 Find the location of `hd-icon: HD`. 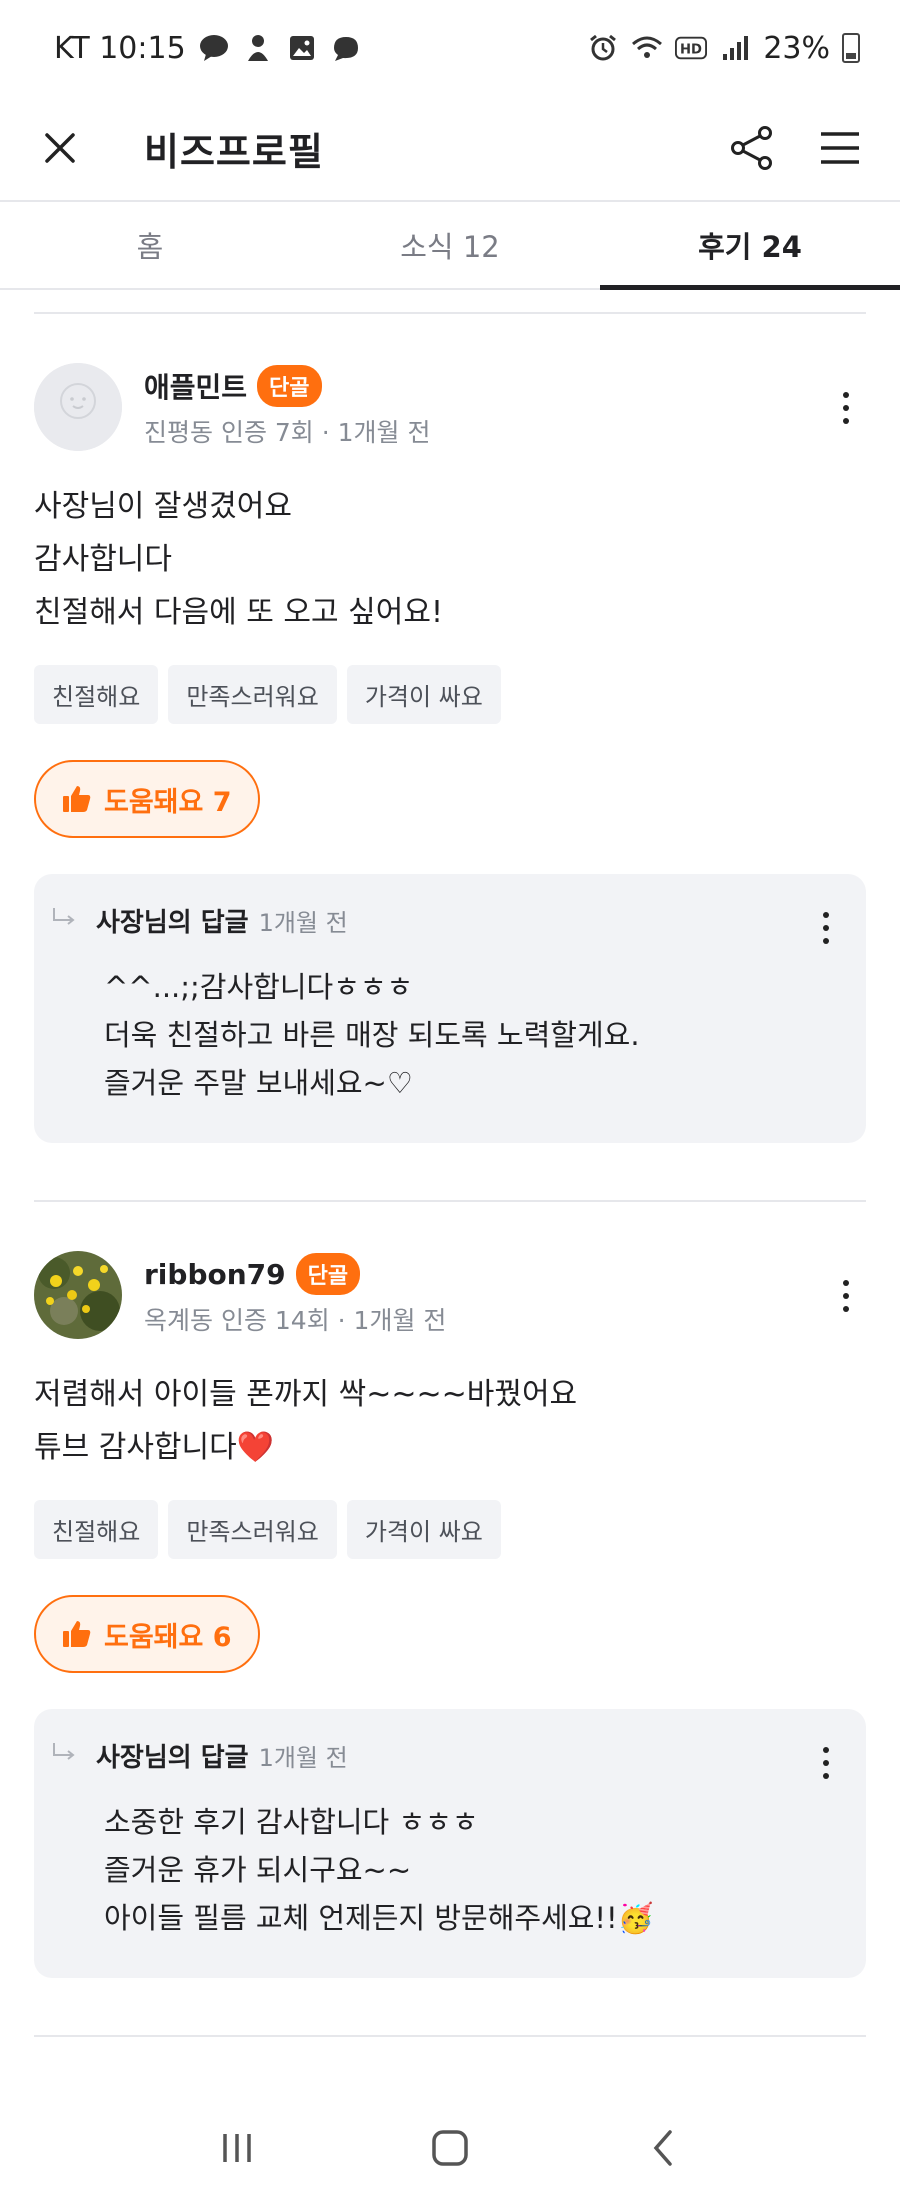

hd-icon: HD is located at coordinates (691, 48).